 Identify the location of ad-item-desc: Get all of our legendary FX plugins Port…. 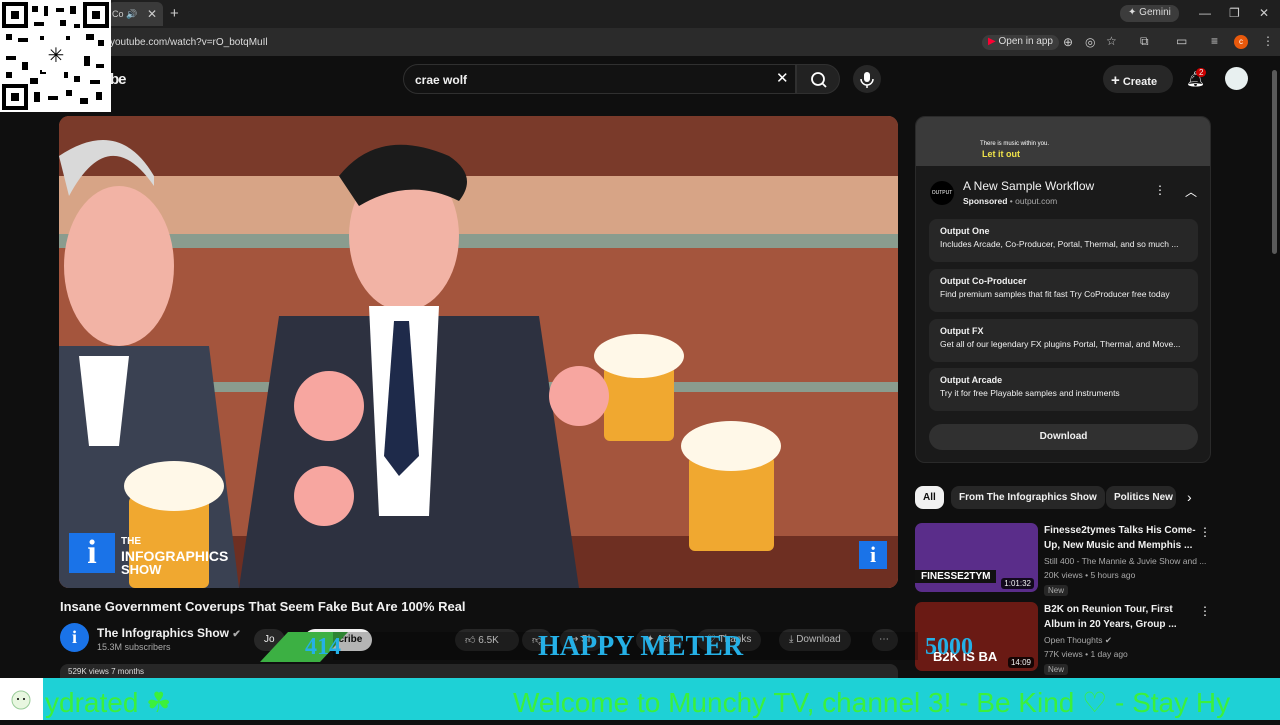
(1060, 344).